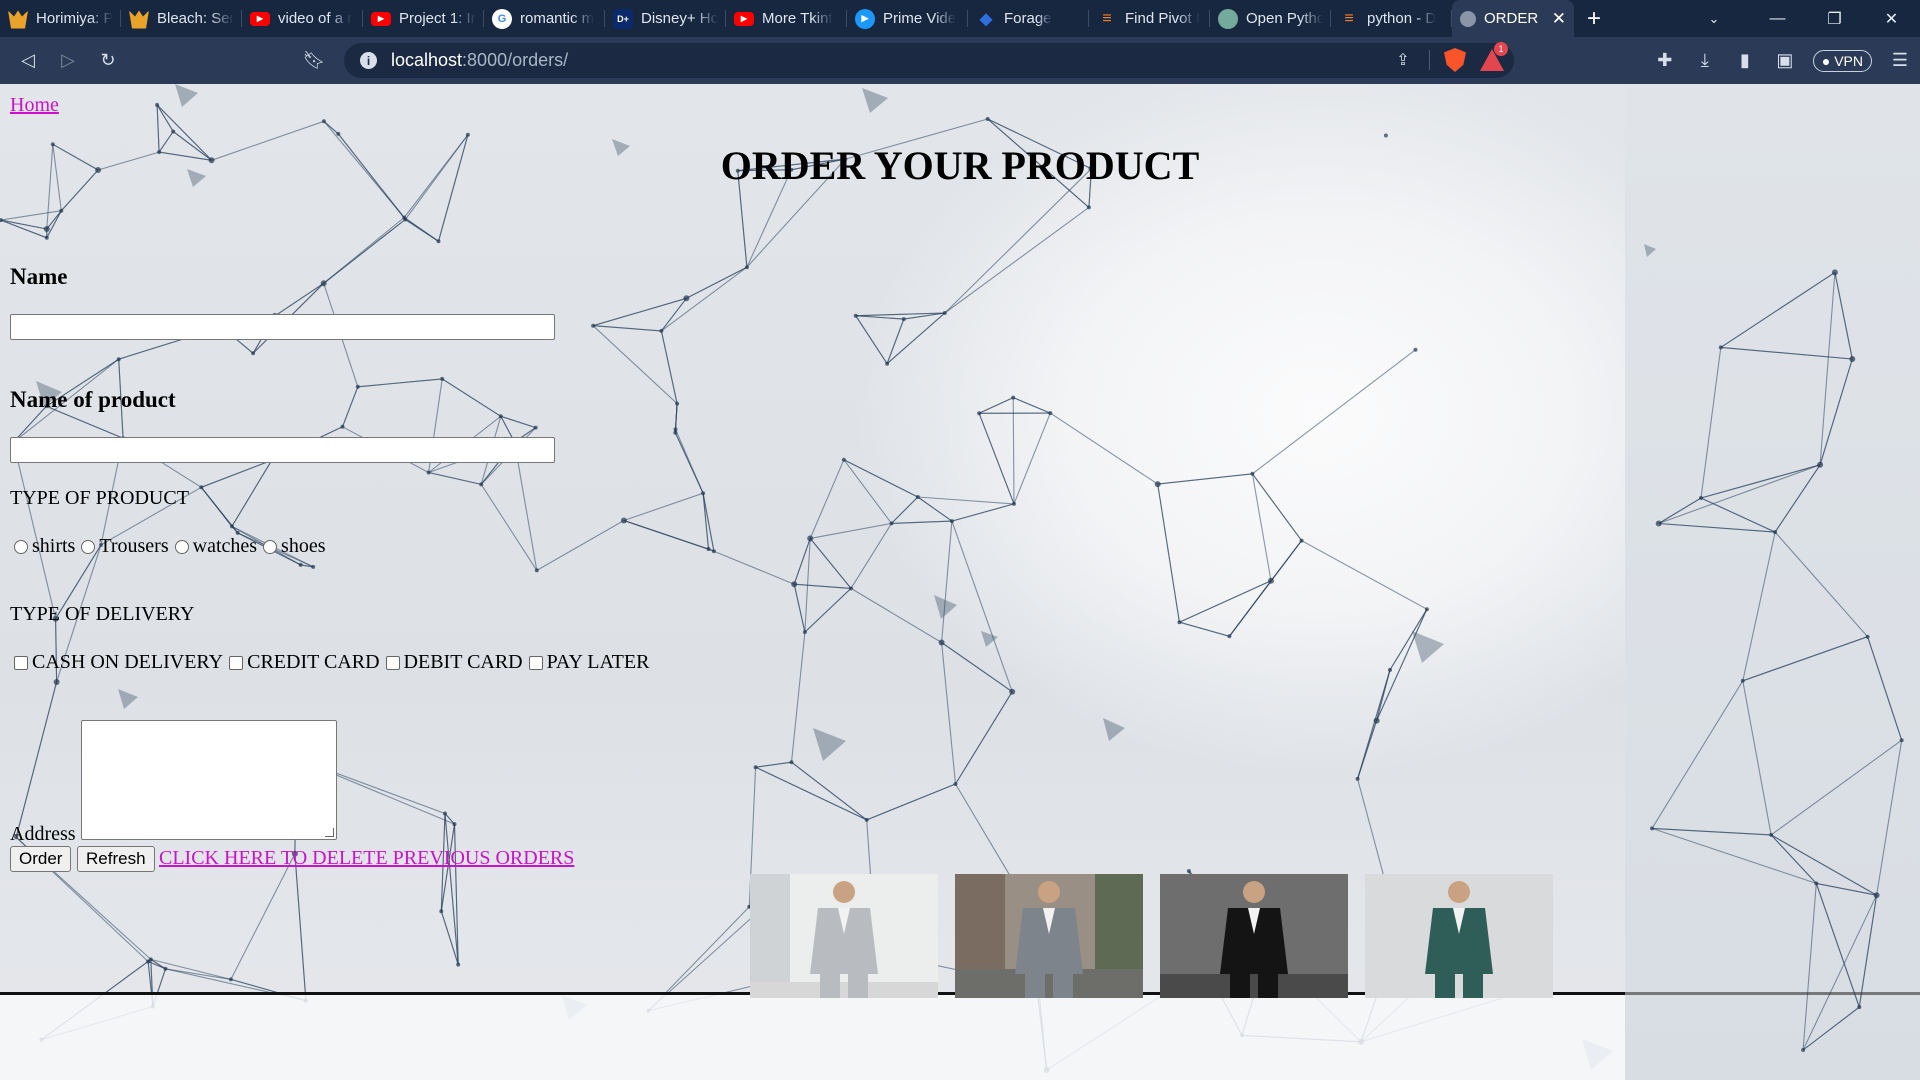 This screenshot has width=1920, height=1080. I want to click on black-suit-man-photo, so click(1254, 936).